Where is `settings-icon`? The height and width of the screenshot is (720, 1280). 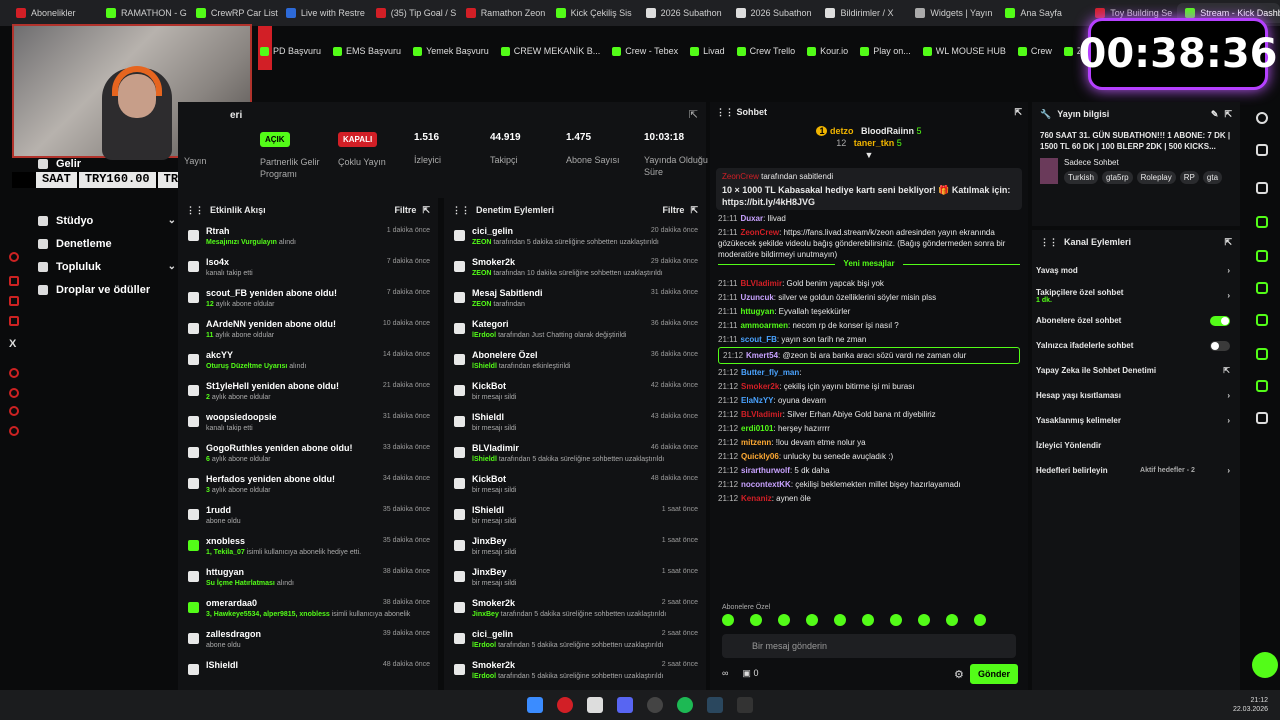 settings-icon is located at coordinates (14, 431).